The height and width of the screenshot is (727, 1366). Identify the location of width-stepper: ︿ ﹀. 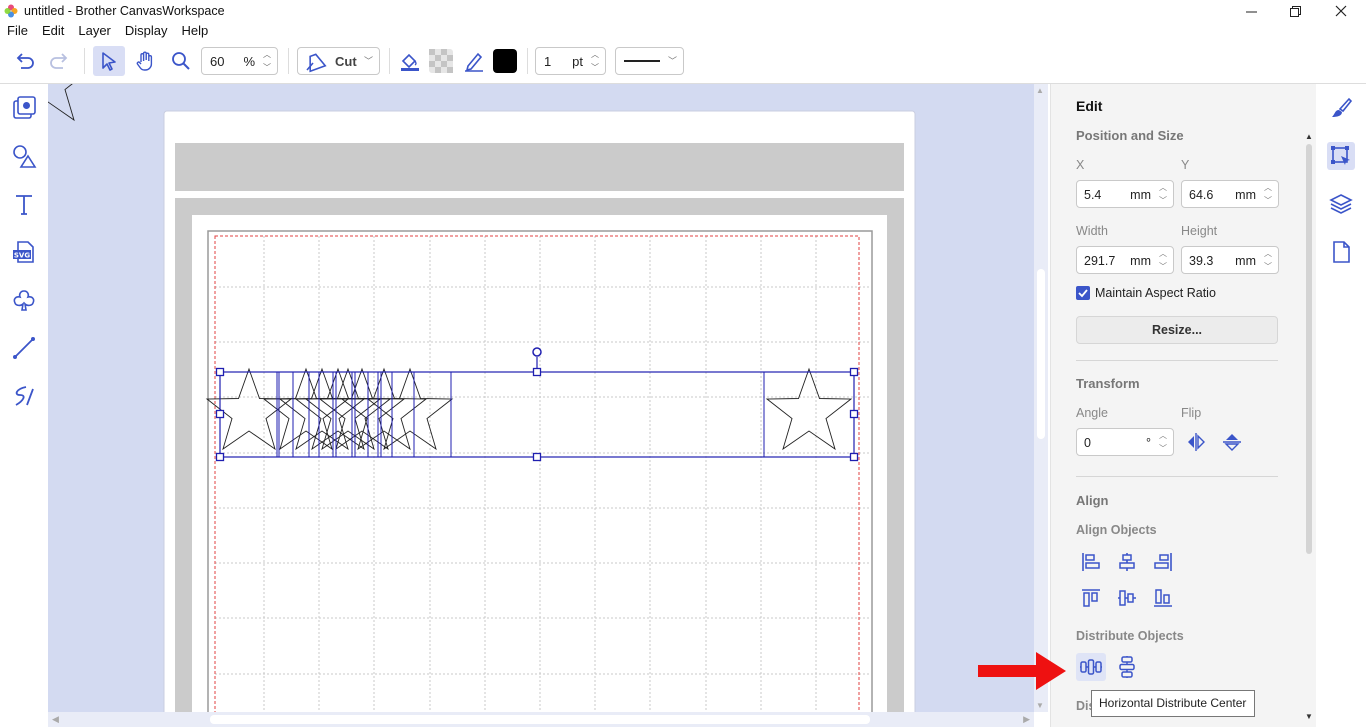
(1163, 260).